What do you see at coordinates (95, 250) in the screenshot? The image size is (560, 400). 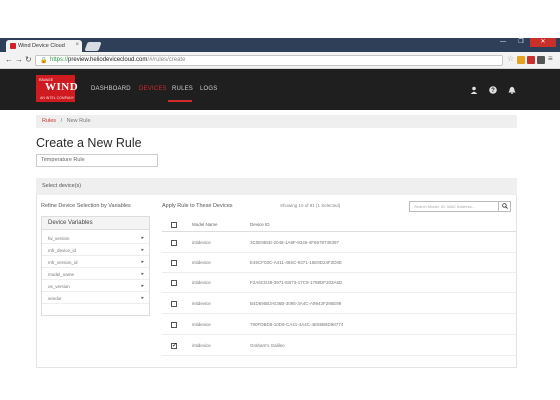 I see `variable-item: mfr_device_id ▸` at bounding box center [95, 250].